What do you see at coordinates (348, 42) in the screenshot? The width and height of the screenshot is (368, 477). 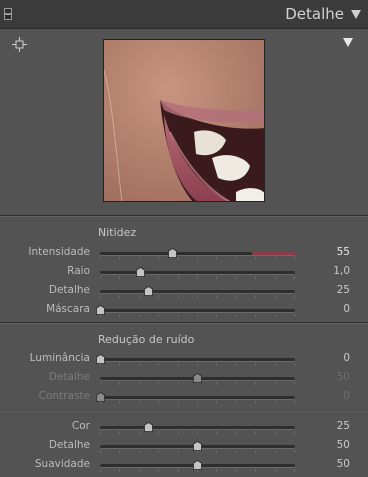 I see `preview-toggle-triangle-icon` at bounding box center [348, 42].